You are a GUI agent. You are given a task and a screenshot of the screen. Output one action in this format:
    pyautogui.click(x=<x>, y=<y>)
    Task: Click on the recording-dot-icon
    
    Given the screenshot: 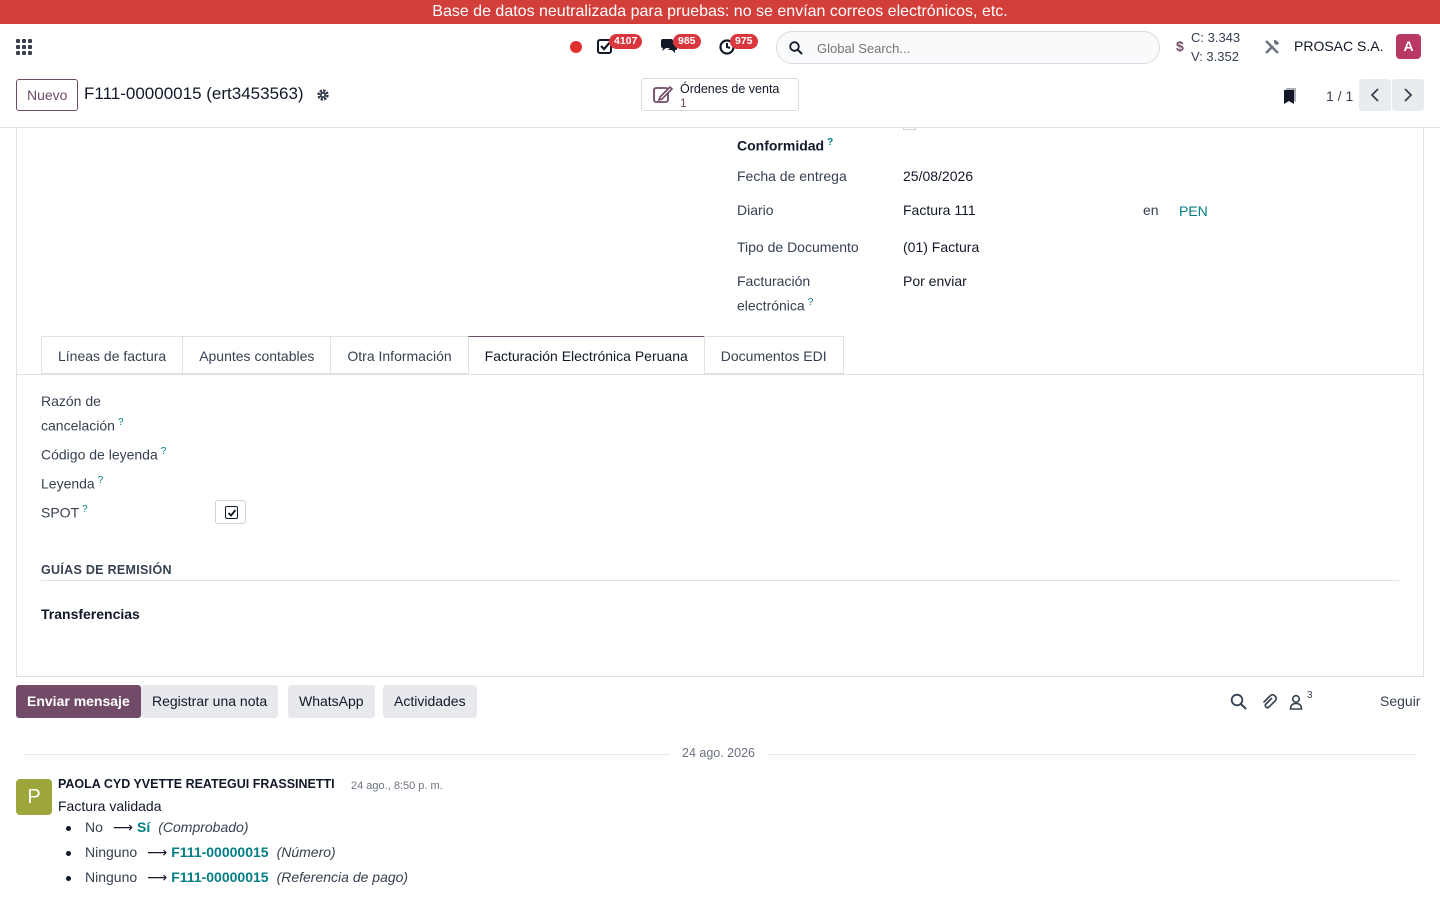 What is the action you would take?
    pyautogui.click(x=576, y=47)
    